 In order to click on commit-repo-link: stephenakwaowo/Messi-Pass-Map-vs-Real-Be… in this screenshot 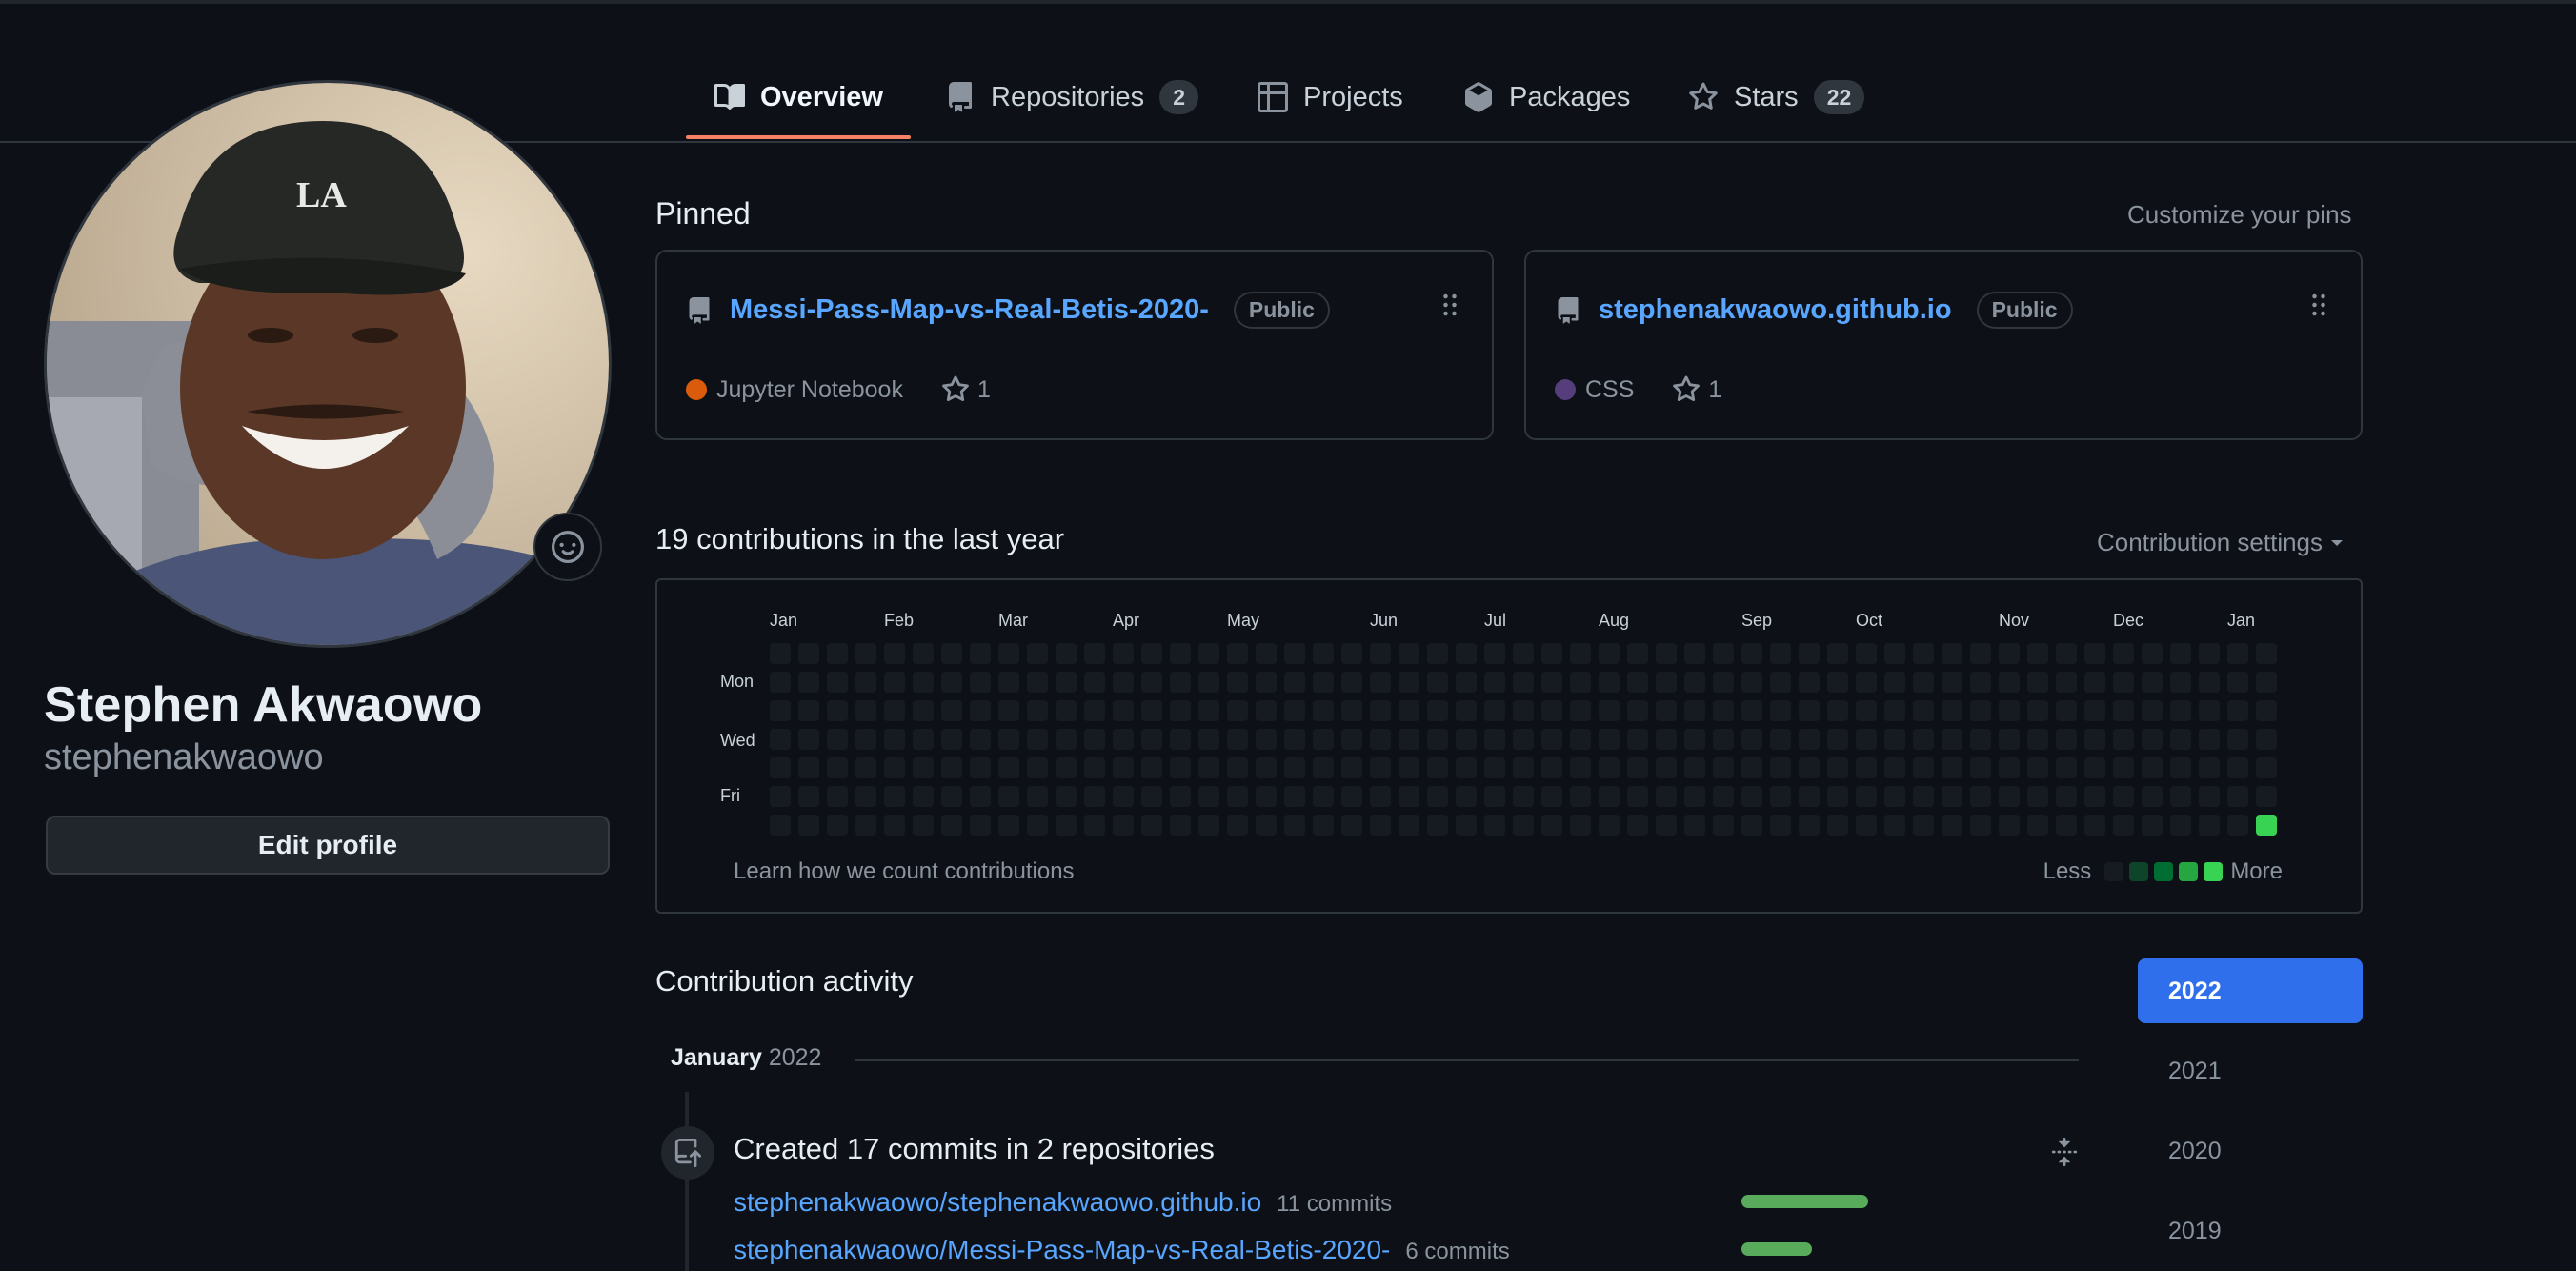, I will do `click(1062, 1250)`.